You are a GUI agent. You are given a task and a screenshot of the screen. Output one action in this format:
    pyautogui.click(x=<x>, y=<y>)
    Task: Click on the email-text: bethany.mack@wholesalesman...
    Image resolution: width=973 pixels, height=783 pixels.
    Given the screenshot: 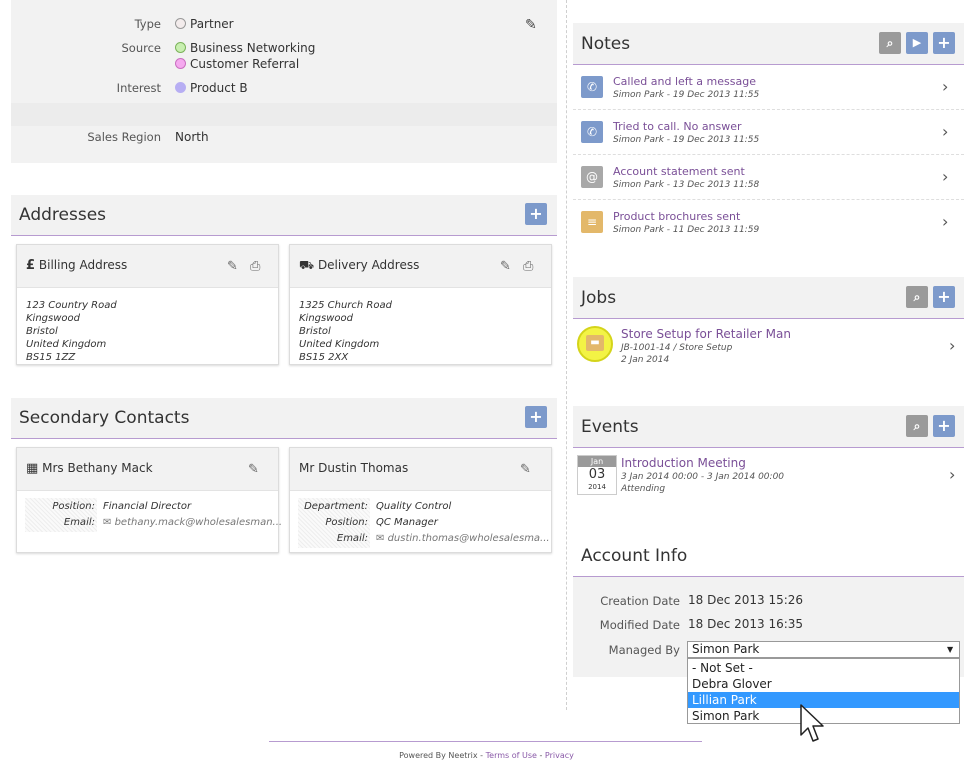 What is the action you would take?
    pyautogui.click(x=199, y=522)
    